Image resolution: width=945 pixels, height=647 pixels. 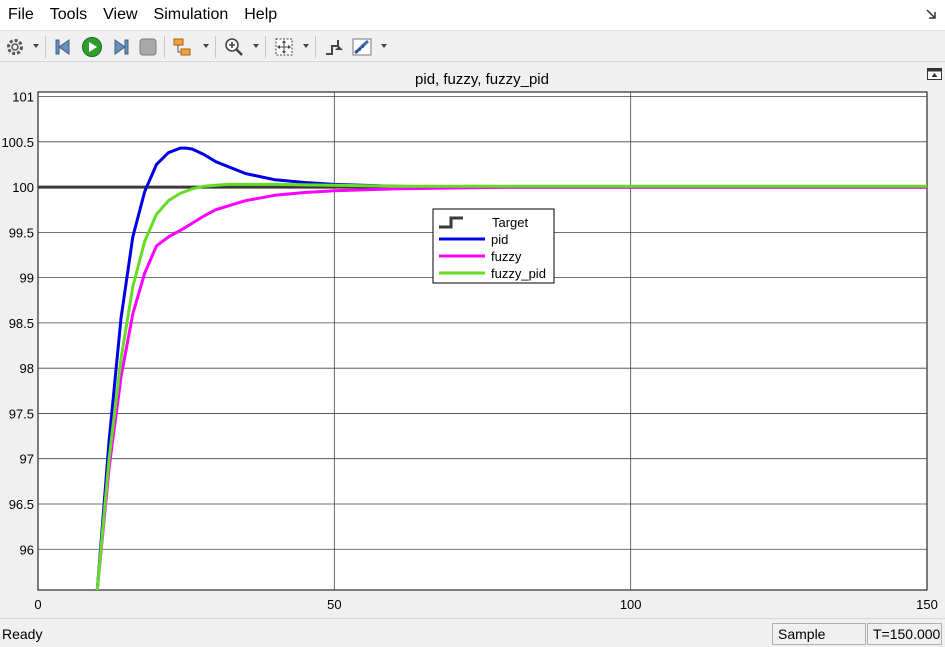 I want to click on fit-dropdown-icon, so click(x=306, y=46).